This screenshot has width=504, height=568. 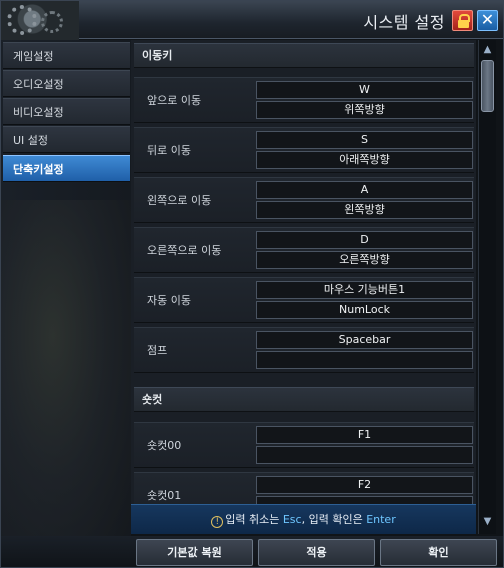 I want to click on title-bar: 시스템 설정 ✕, so click(x=252, y=21).